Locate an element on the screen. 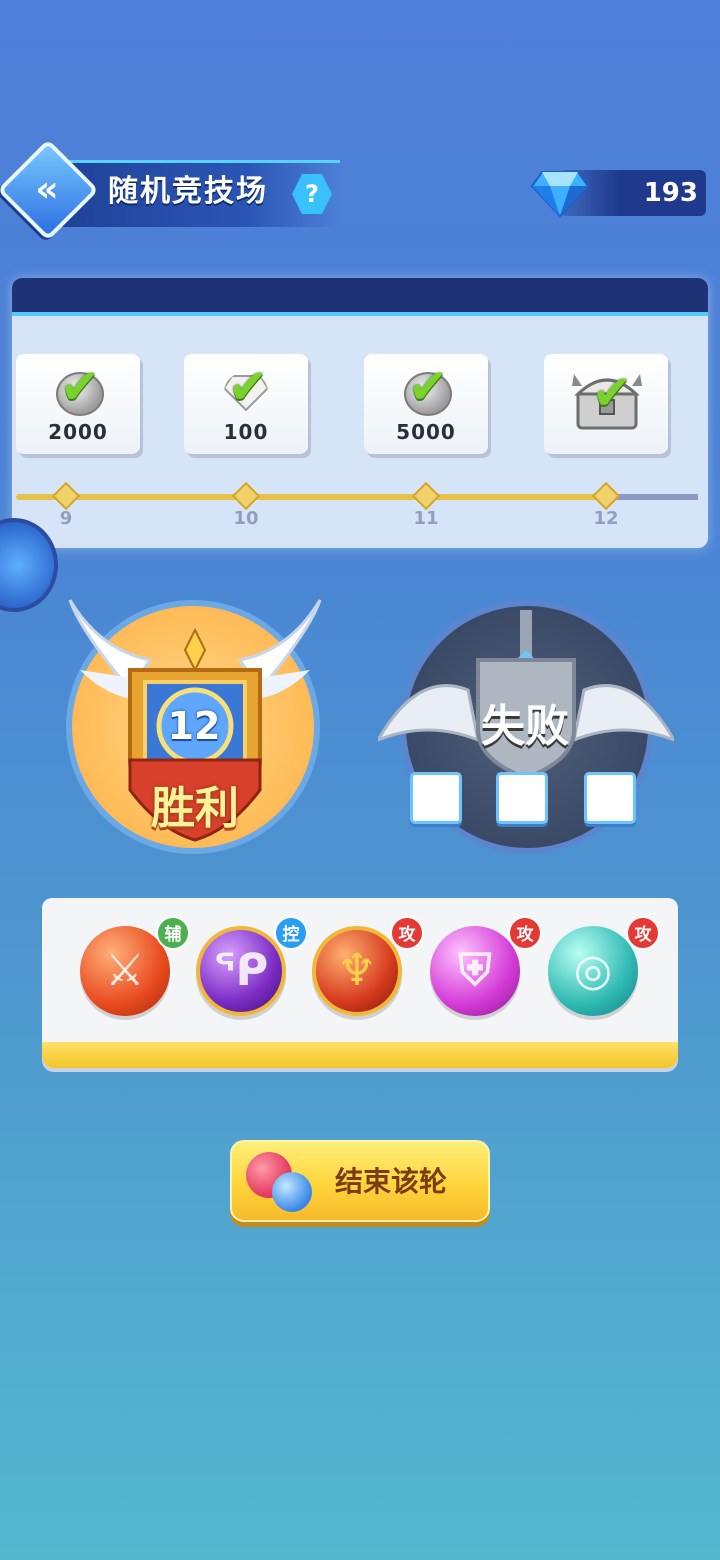 The width and height of the screenshot is (720, 1560). hero-orb: ⛨ is located at coordinates (475, 971).